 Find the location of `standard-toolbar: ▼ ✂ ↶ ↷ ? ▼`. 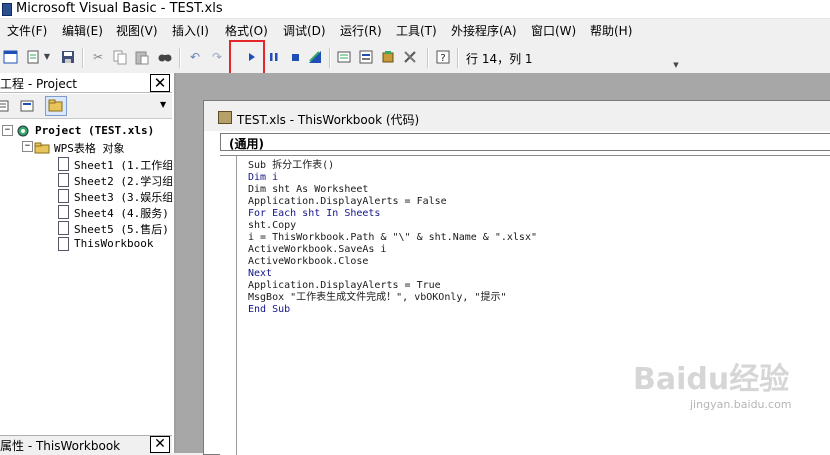

standard-toolbar: ▼ ✂ ↶ ↷ ? ▼ is located at coordinates (415, 58).